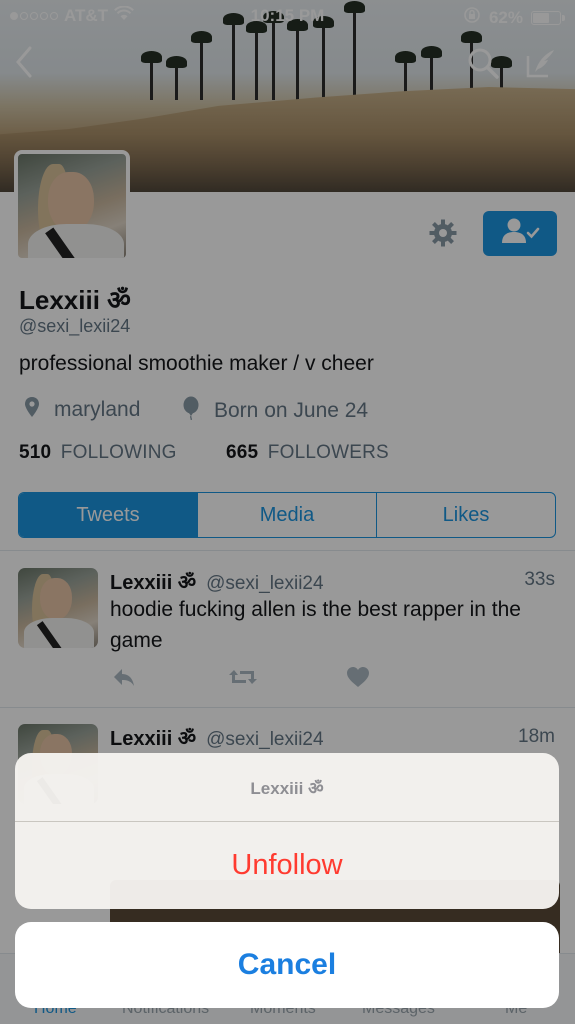  I want to click on action-sheet-title: Lexxiii ॐ, so click(287, 787).